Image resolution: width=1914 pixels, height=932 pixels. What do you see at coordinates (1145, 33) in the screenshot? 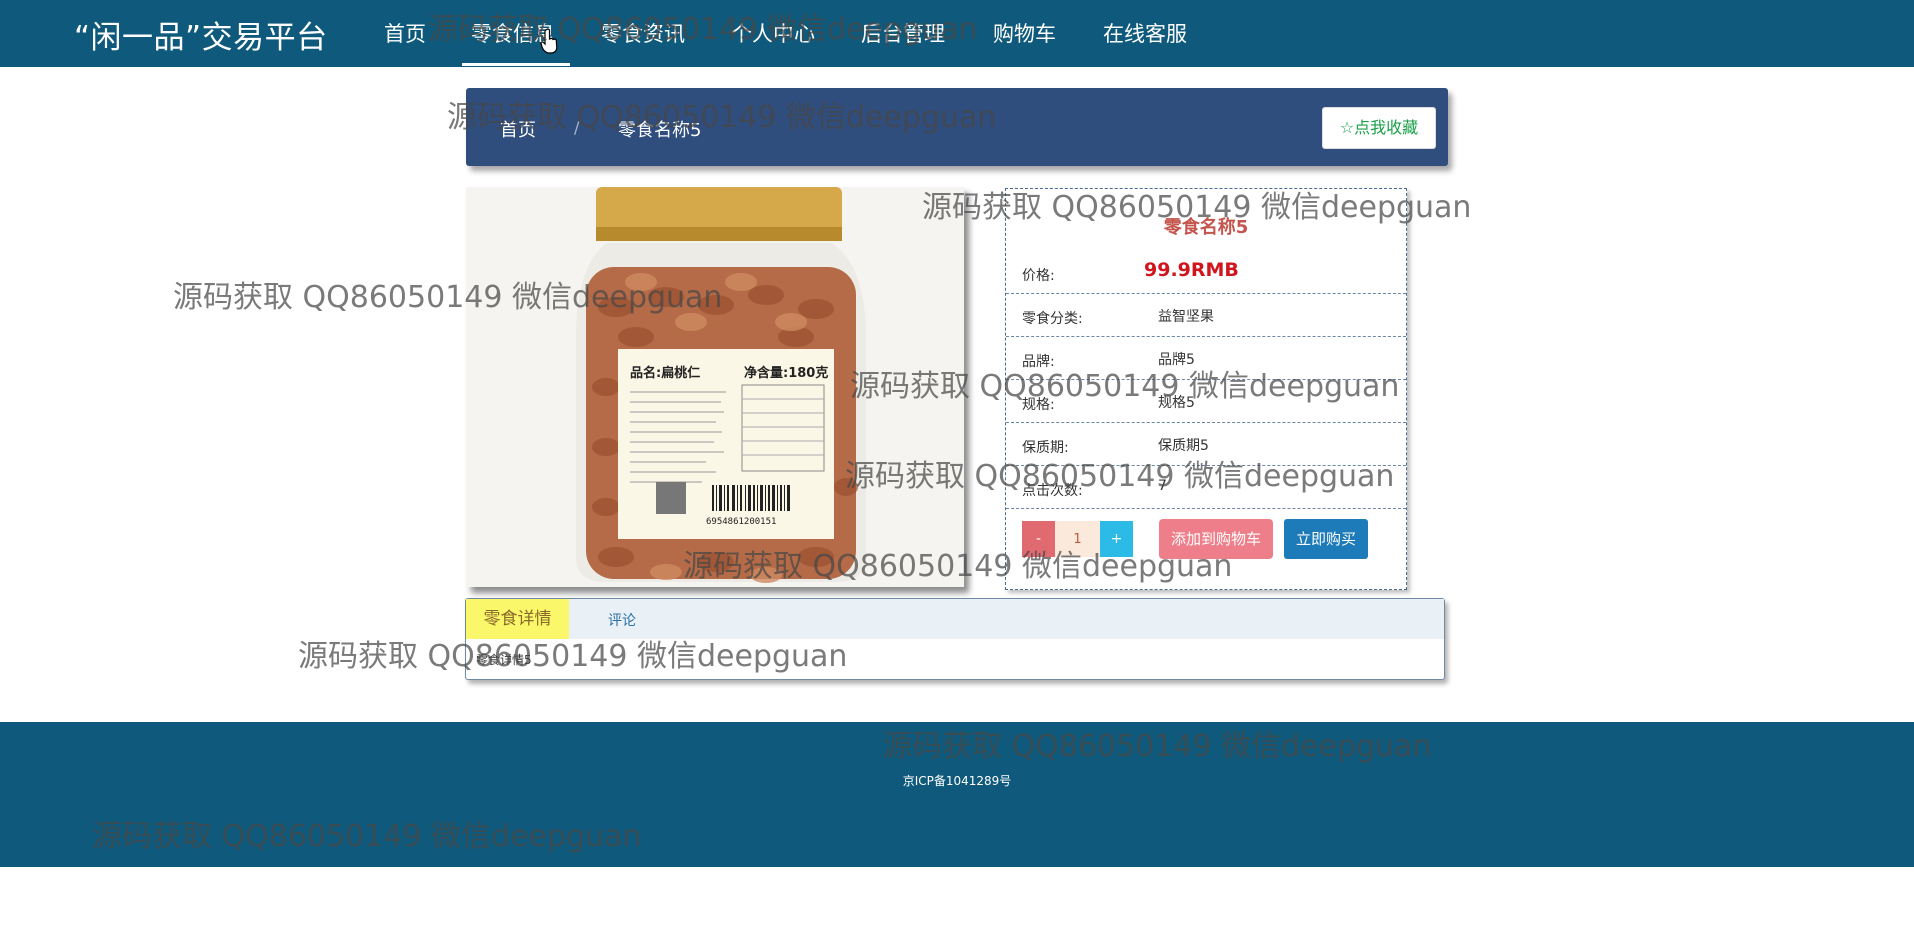
I see `nav-customer-service: 在线客服` at bounding box center [1145, 33].